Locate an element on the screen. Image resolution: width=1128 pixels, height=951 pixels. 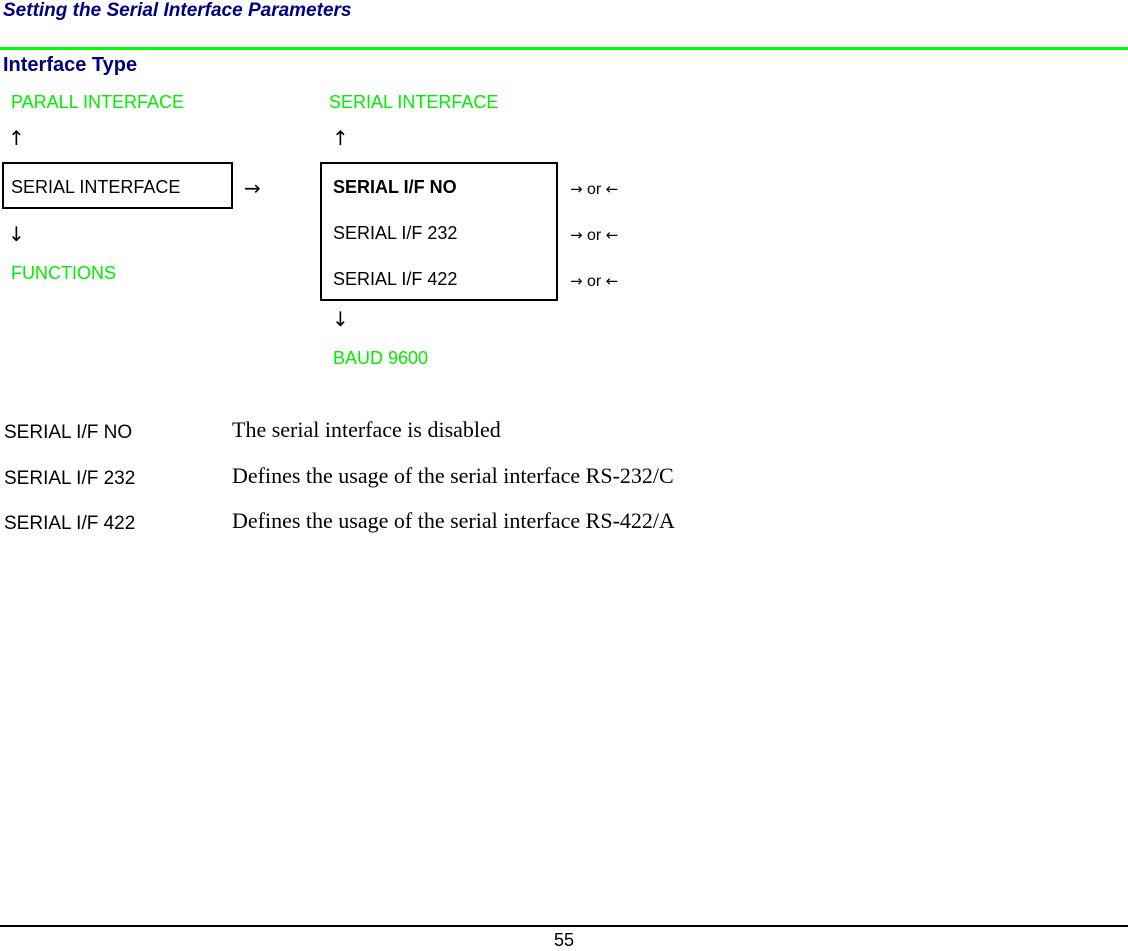
menu-above-right: SERIAL INTERFACE is located at coordinates (414, 102).